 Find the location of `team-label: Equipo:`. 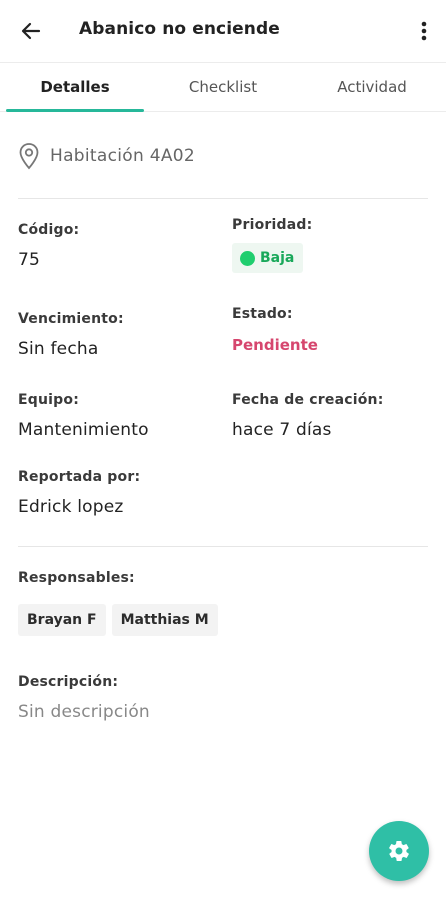

team-label: Equipo: is located at coordinates (48, 400).